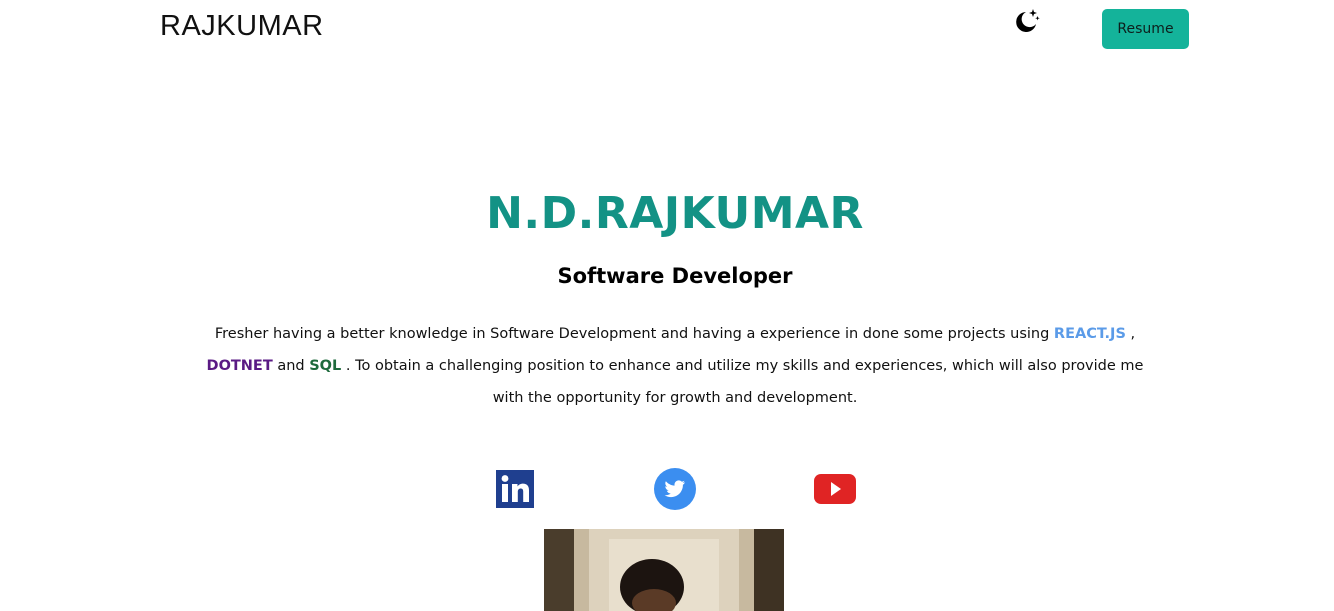 The image size is (1334, 611). I want to click on moon-stars-icon, so click(1026, 22).